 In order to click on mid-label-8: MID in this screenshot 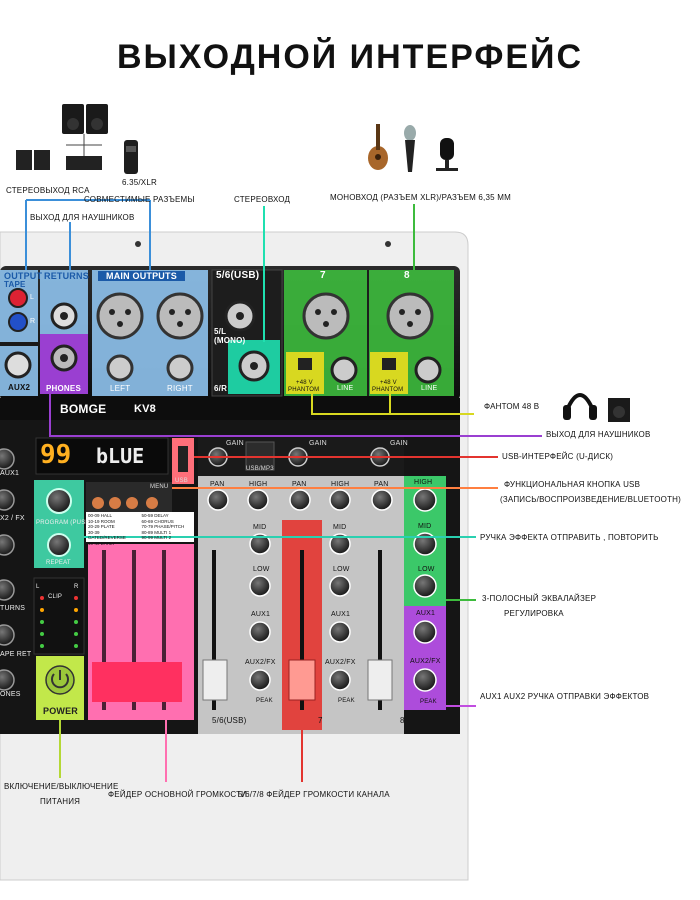, I will do `click(425, 526)`.